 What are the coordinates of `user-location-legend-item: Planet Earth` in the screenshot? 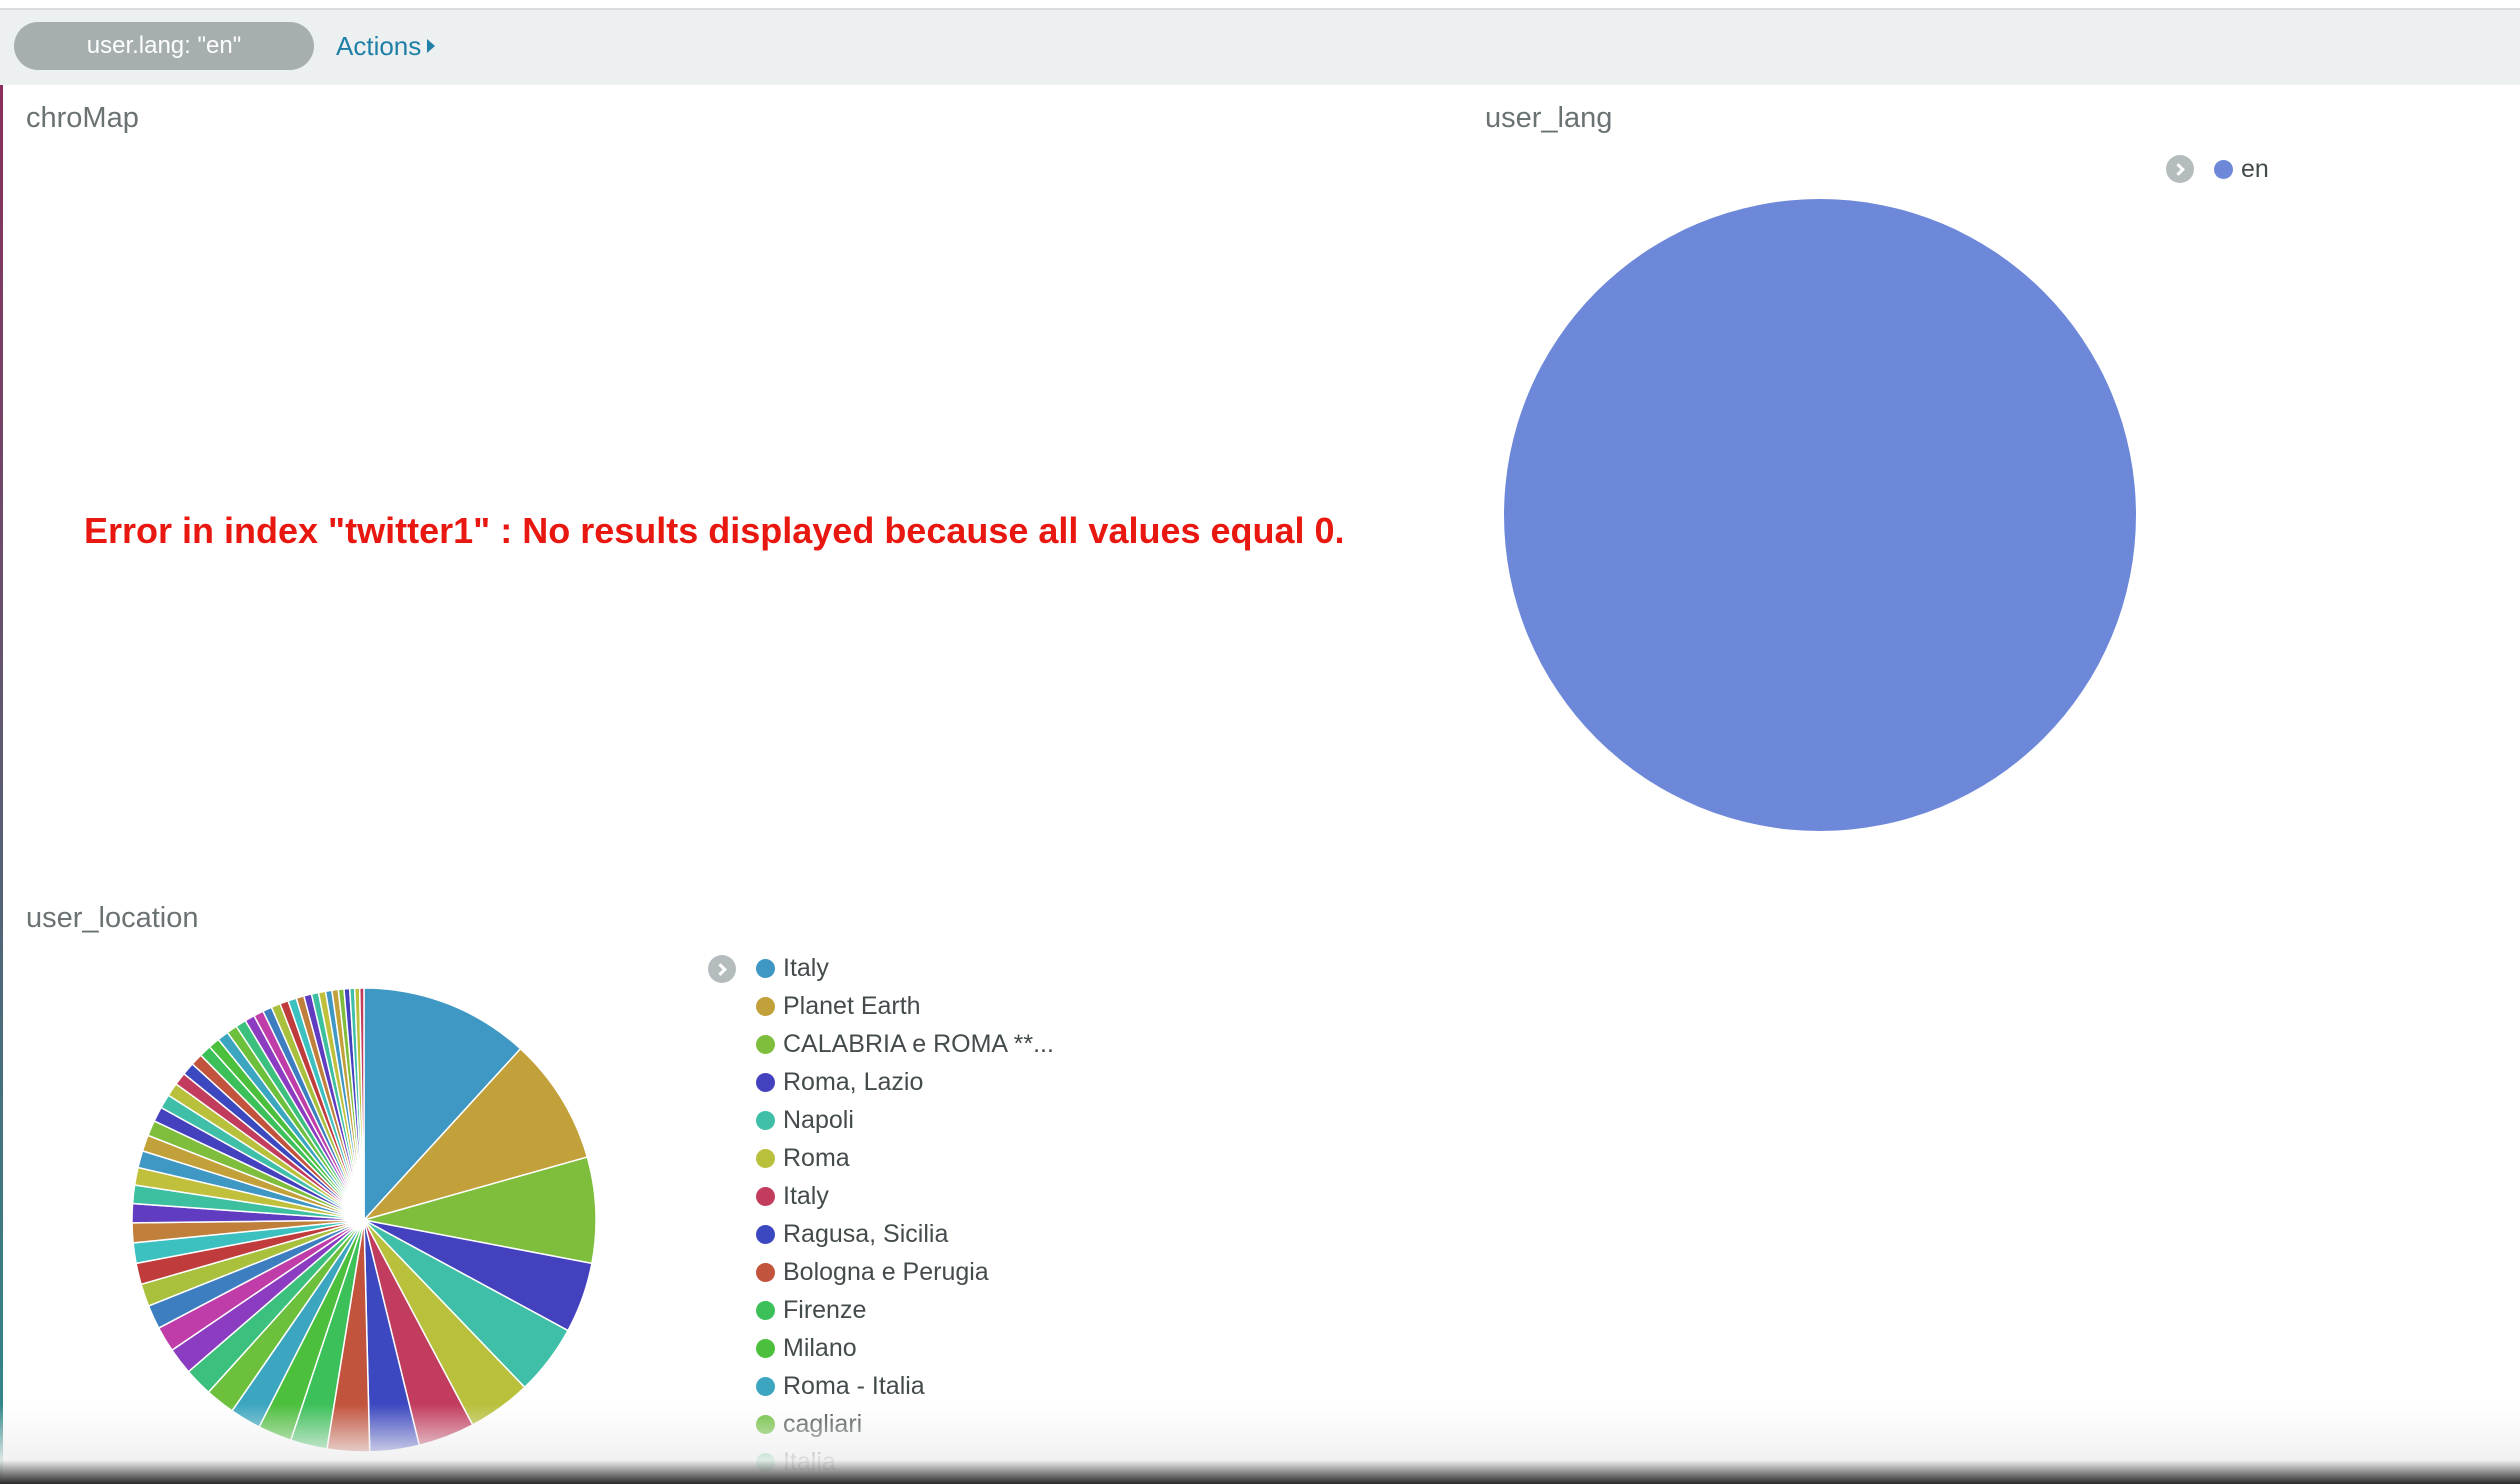 It's located at (905, 1006).